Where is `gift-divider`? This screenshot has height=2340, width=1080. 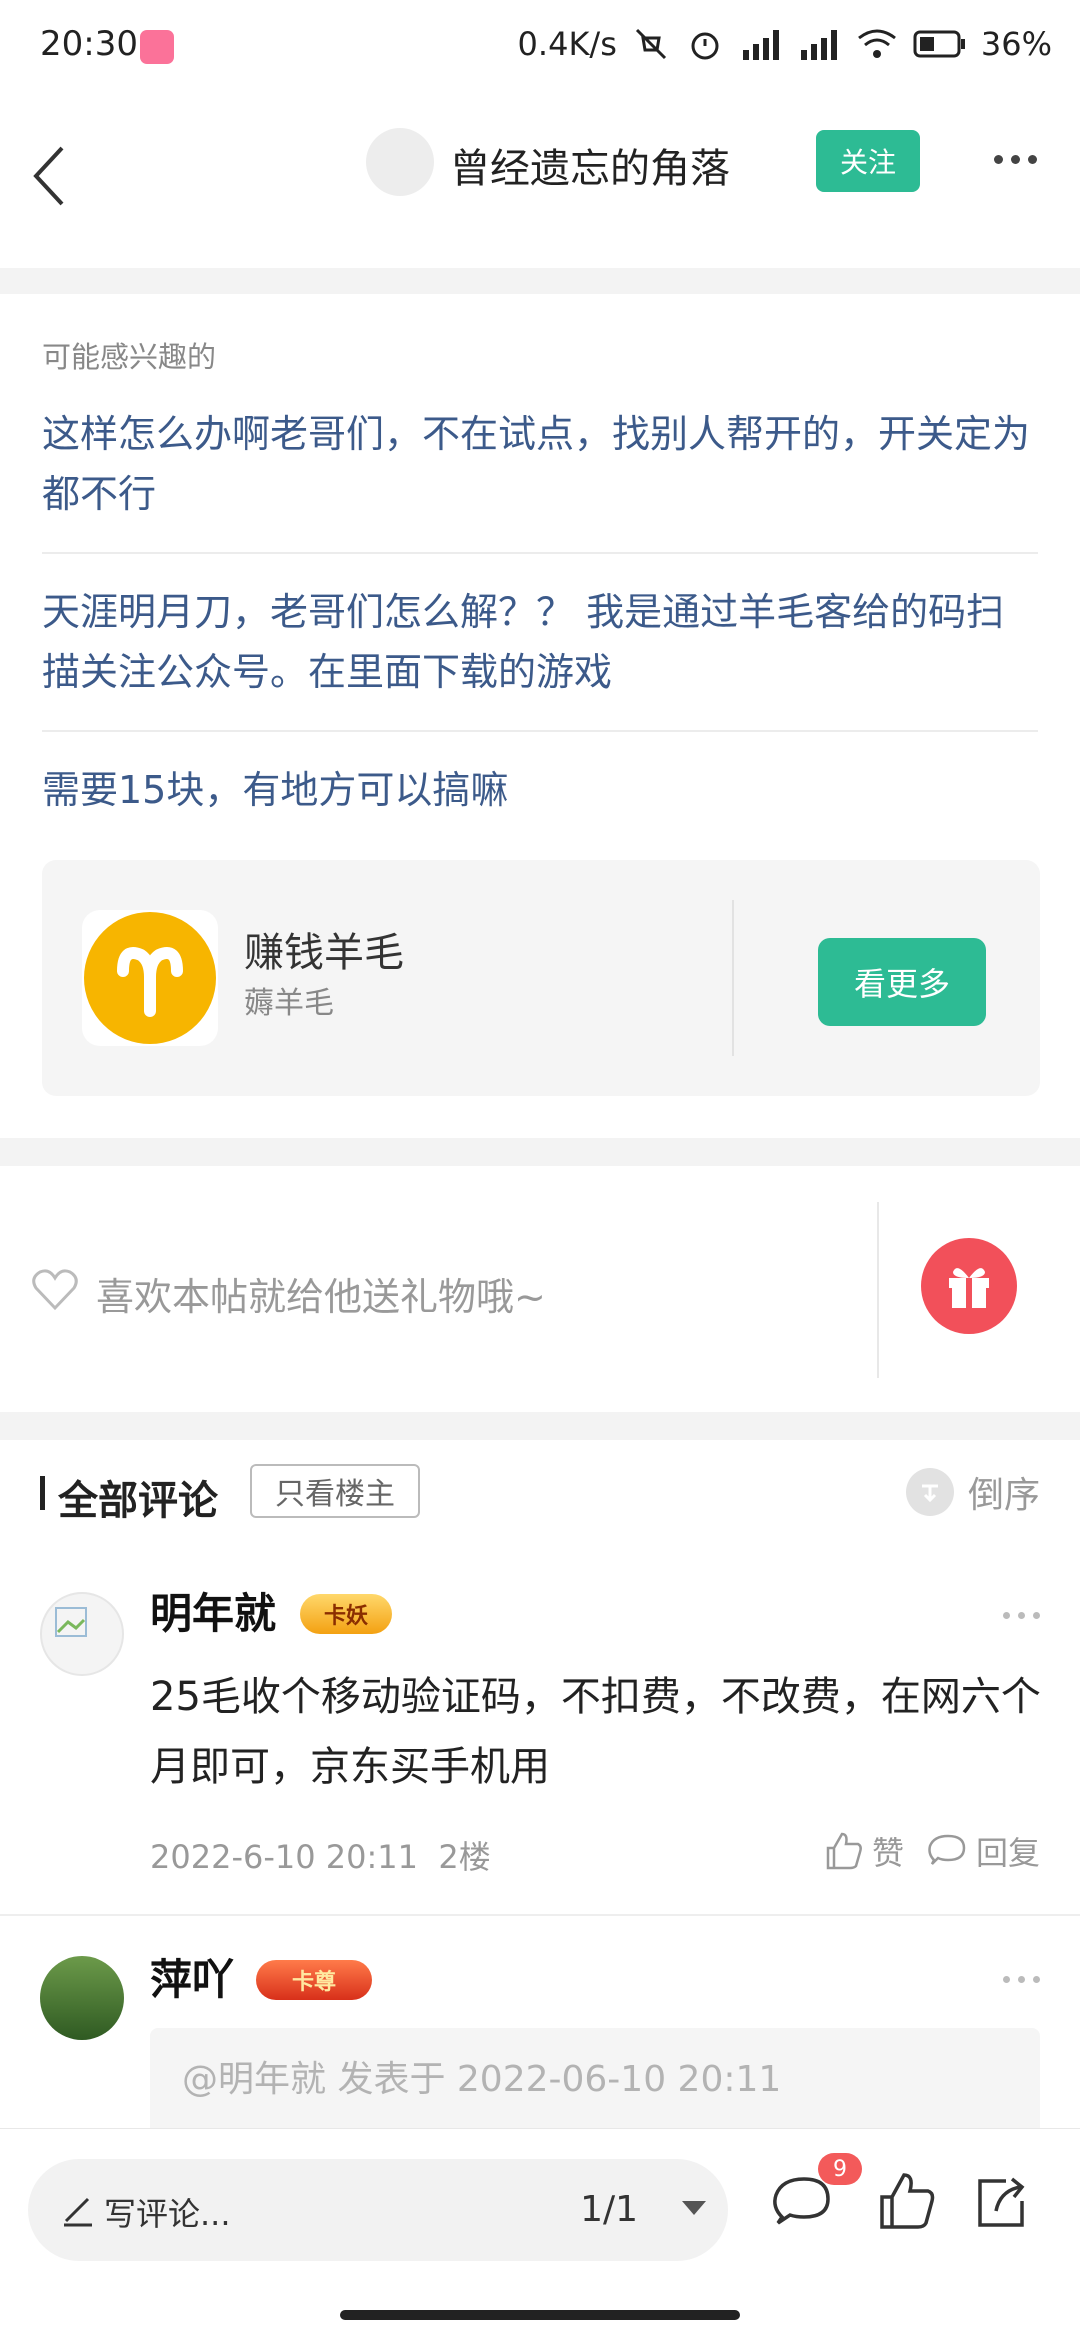
gift-divider is located at coordinates (878, 1290).